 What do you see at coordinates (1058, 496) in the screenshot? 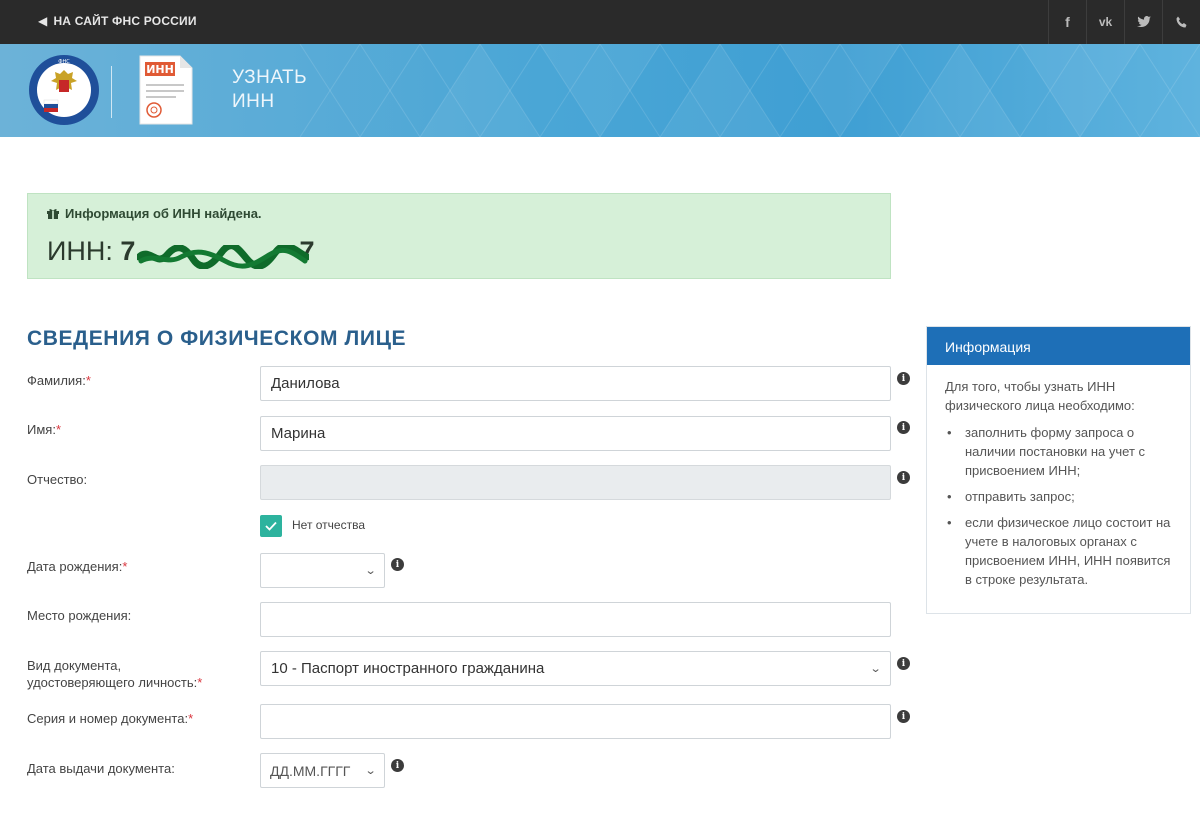
I see `list-item: отправить запрос;` at bounding box center [1058, 496].